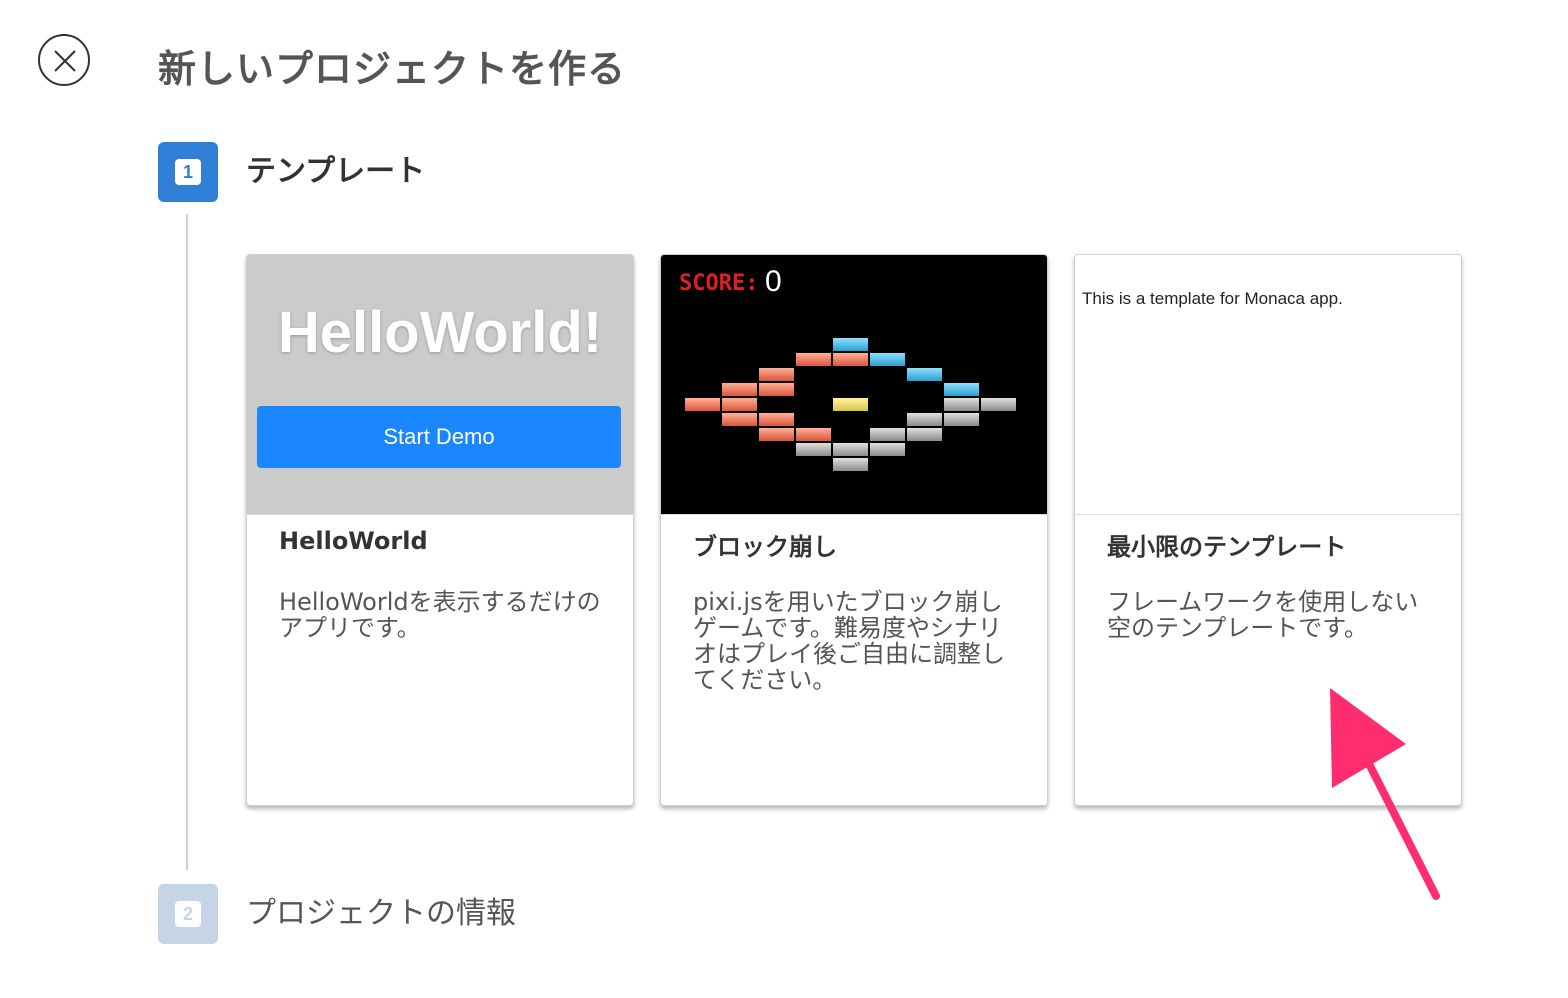 The width and height of the screenshot is (1568, 998). What do you see at coordinates (440, 385) in the screenshot?
I see `template-preview-helloworld: HelloWorld! Start Demo` at bounding box center [440, 385].